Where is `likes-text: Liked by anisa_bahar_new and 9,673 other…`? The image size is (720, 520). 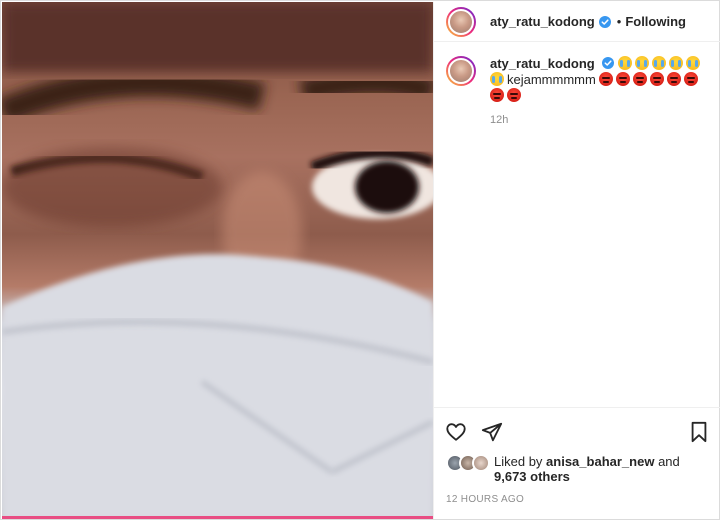
likes-text: Liked by anisa_bahar_new and 9,673 other… is located at coordinates (587, 469).